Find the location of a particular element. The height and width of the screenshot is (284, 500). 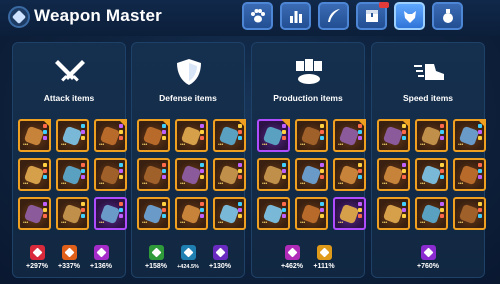

feather-icon is located at coordinates (334, 15).